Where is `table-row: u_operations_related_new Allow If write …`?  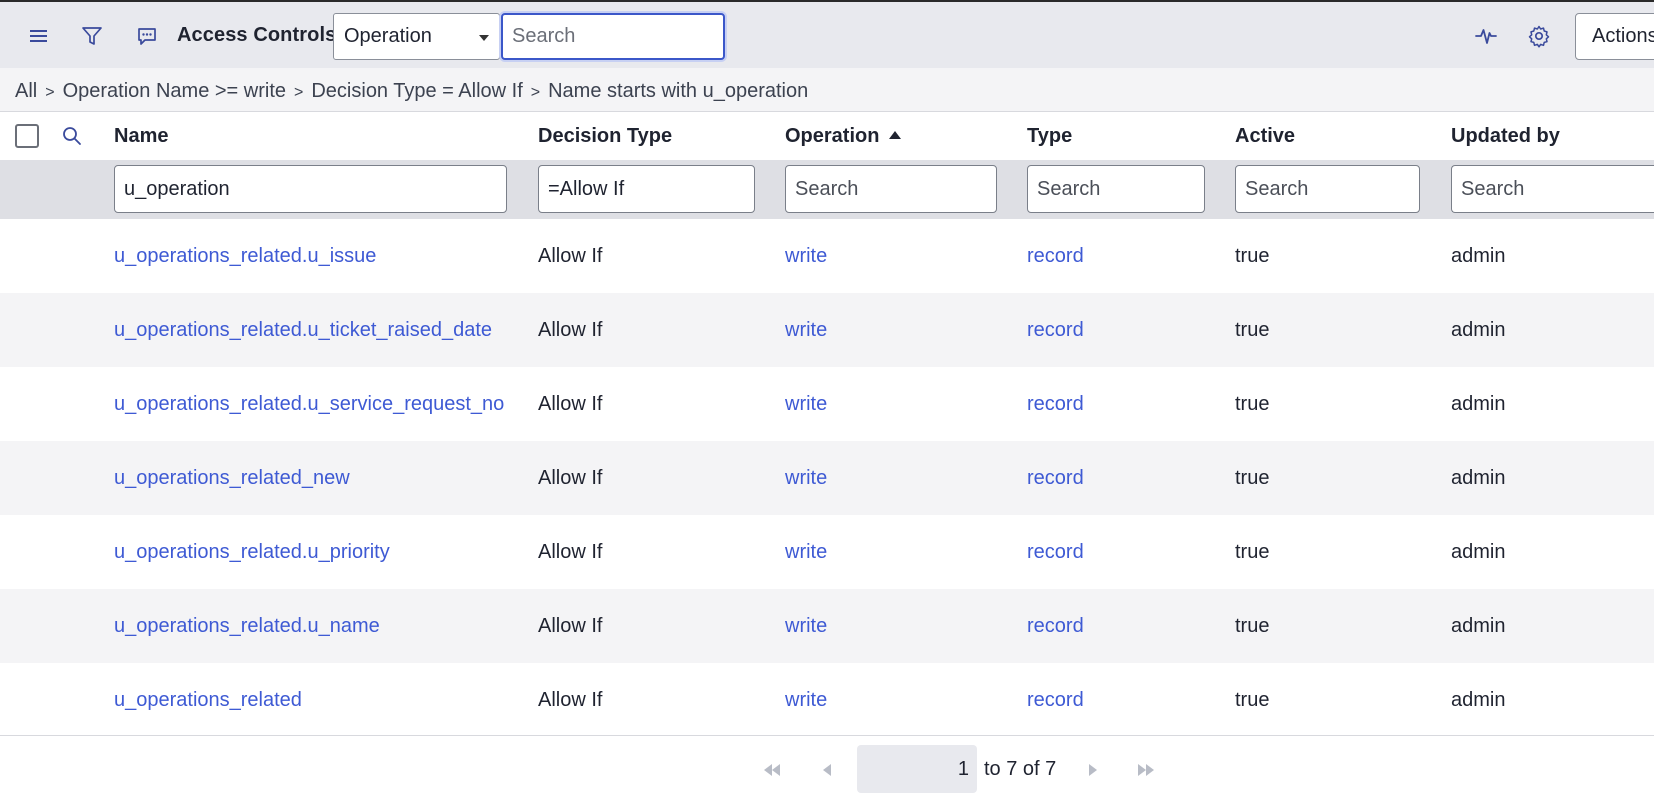 table-row: u_operations_related_new Allow If write … is located at coordinates (827, 478).